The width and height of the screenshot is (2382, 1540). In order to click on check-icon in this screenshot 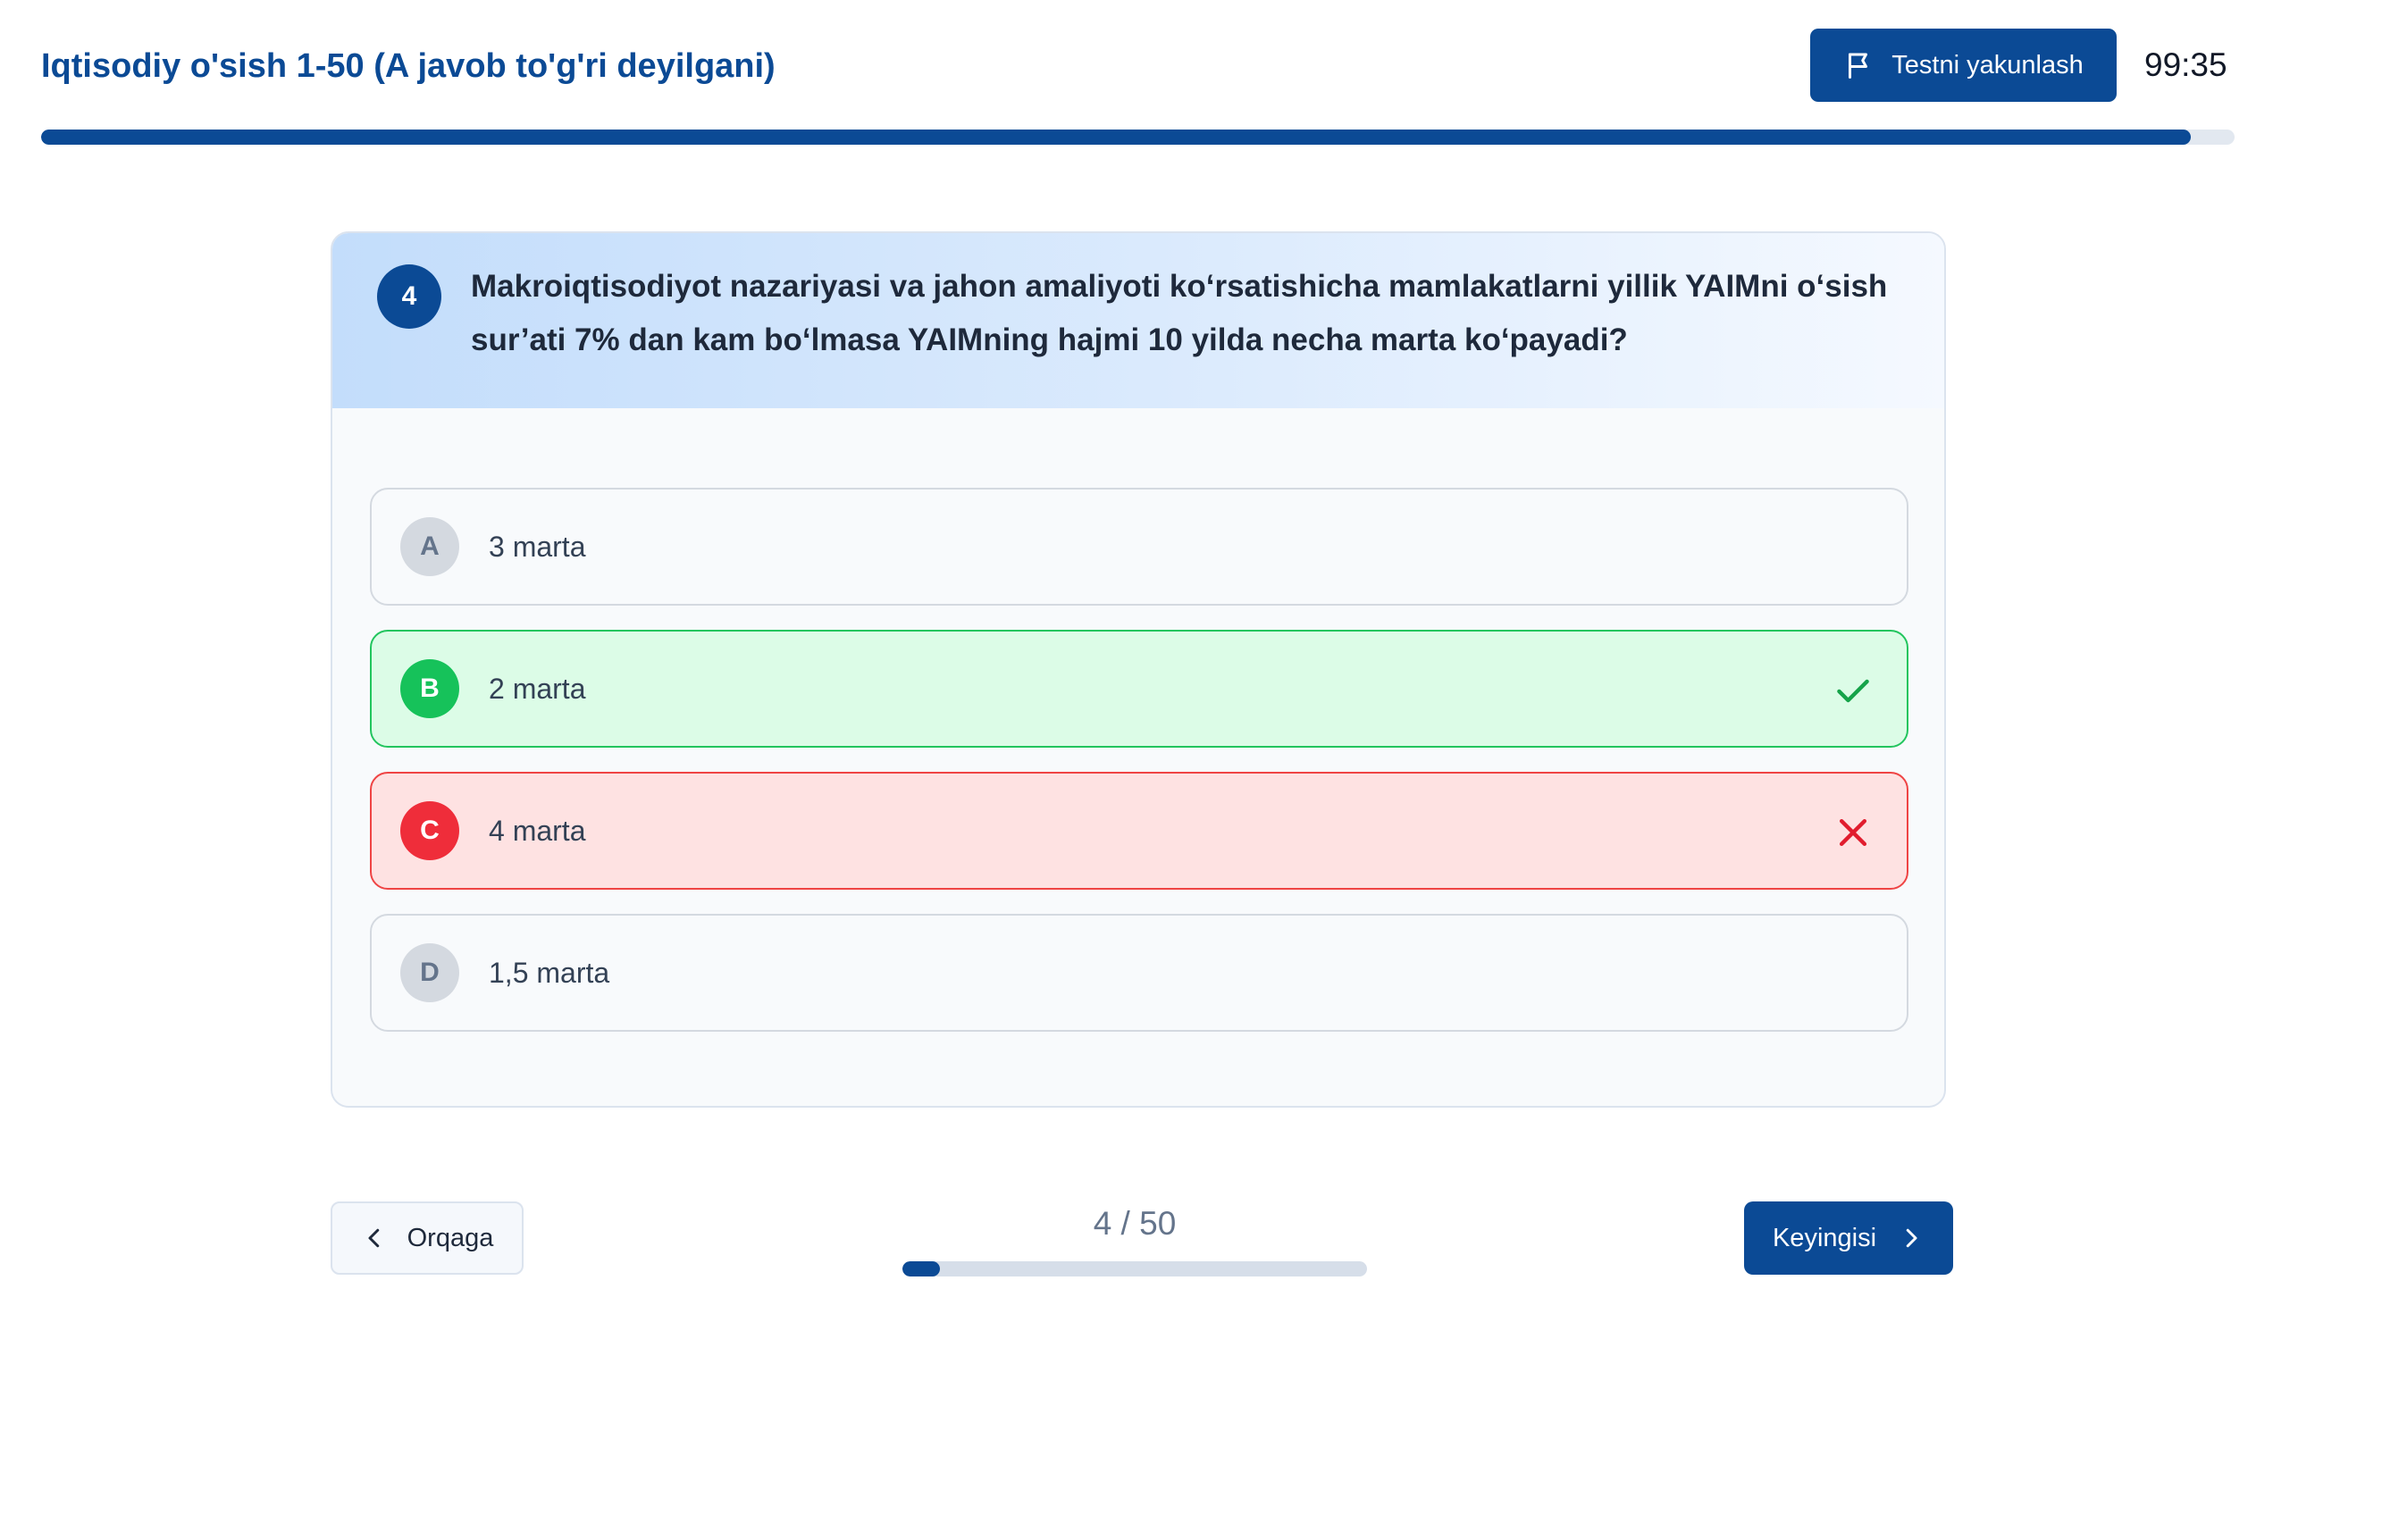, I will do `click(1853, 691)`.